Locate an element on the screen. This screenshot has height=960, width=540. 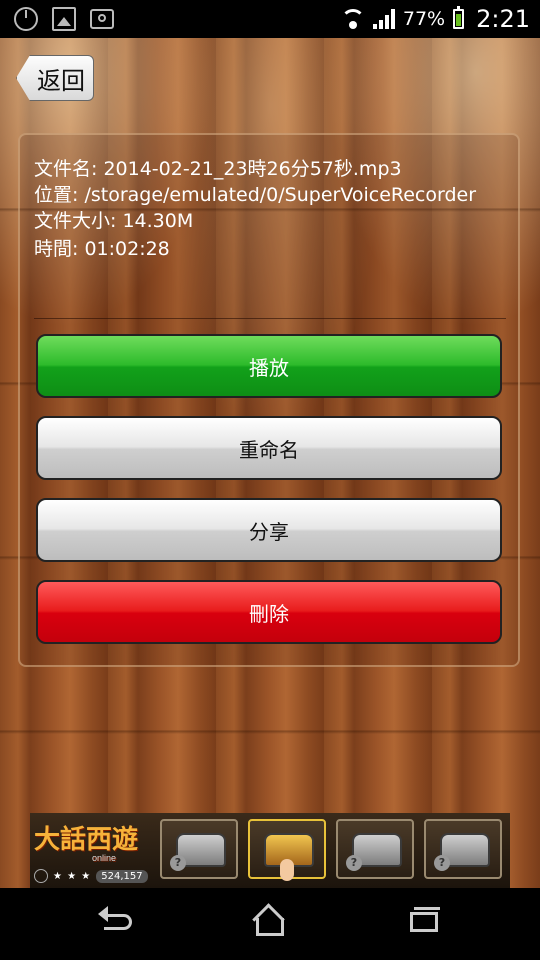
signal-icon is located at coordinates (383, 19).